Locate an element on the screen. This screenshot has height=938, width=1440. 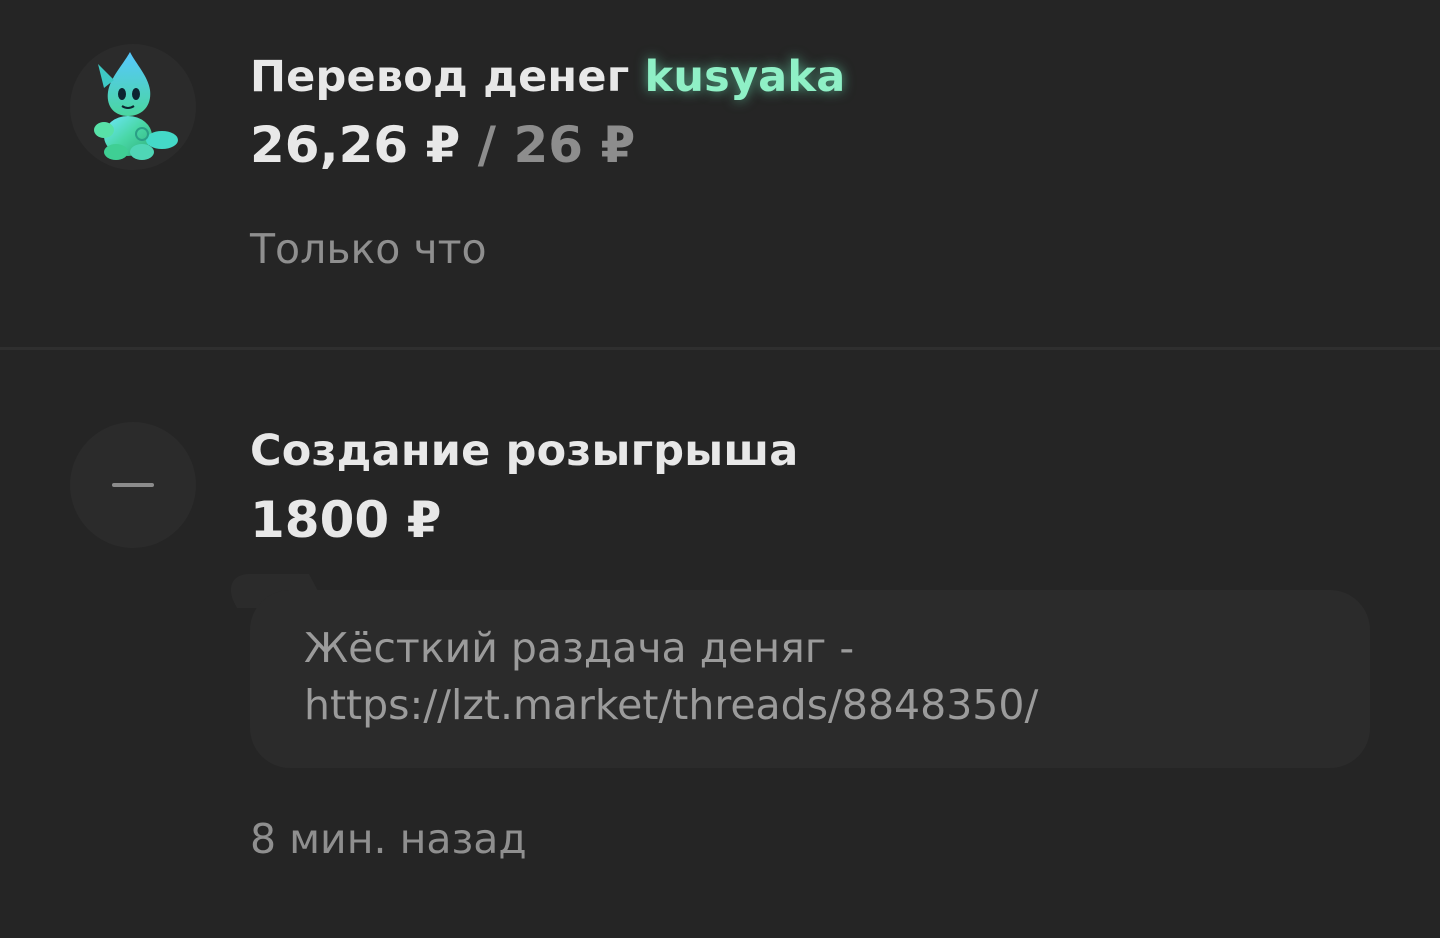
giveaway-timestamp: 8 мин. назад is located at coordinates (388, 839).